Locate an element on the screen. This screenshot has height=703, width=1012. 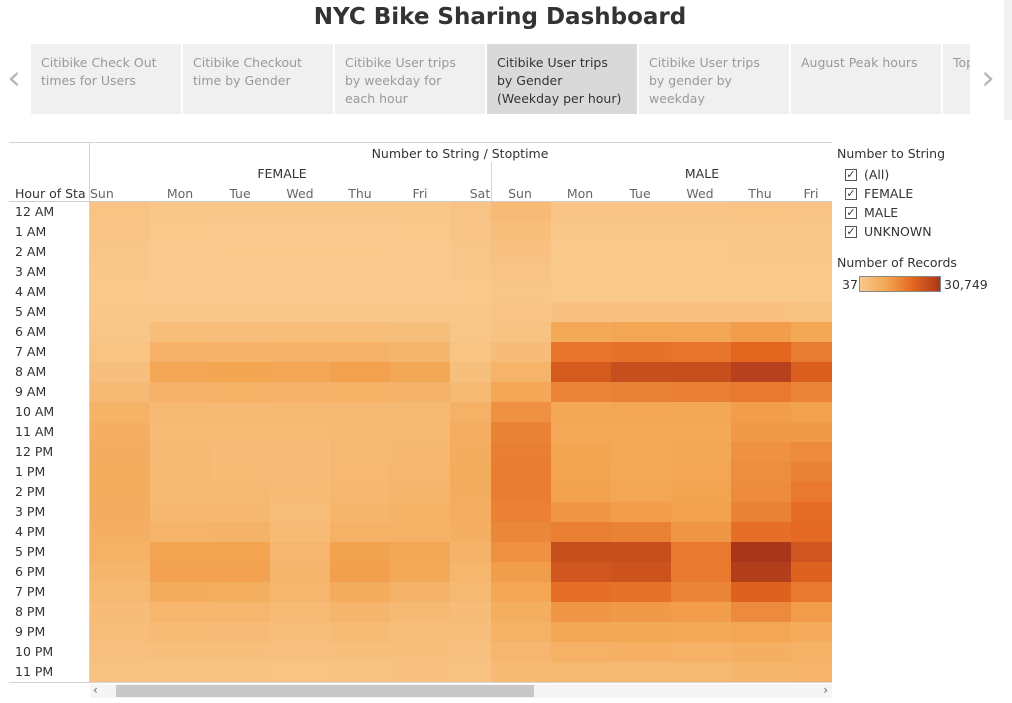
horizontal-scrollbar: ‹ › is located at coordinates (461, 690).